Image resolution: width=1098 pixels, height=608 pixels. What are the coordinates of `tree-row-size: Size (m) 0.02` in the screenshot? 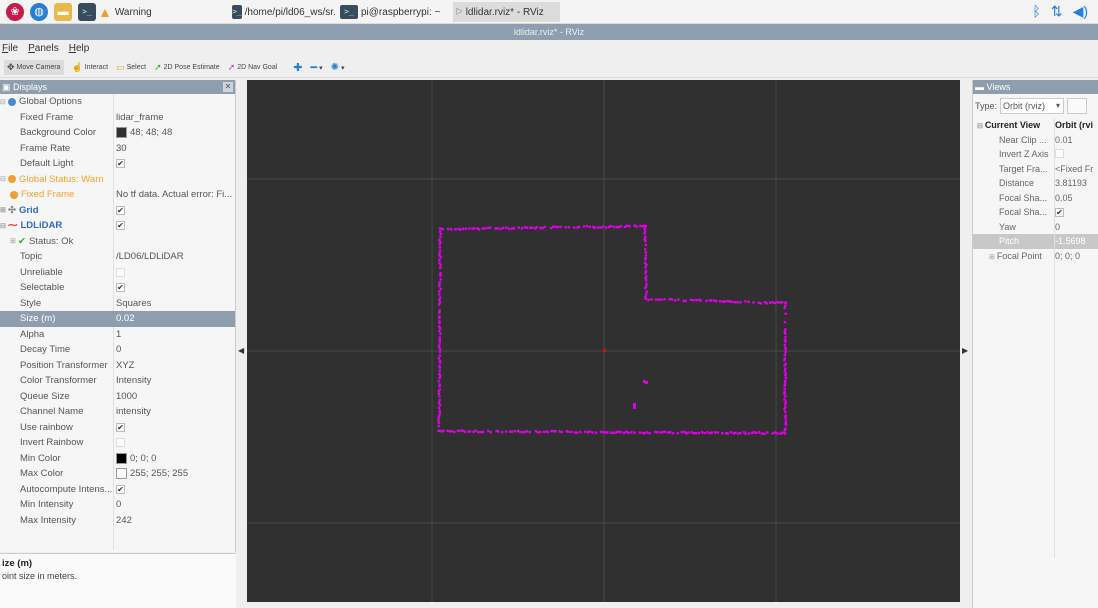 It's located at (117, 319).